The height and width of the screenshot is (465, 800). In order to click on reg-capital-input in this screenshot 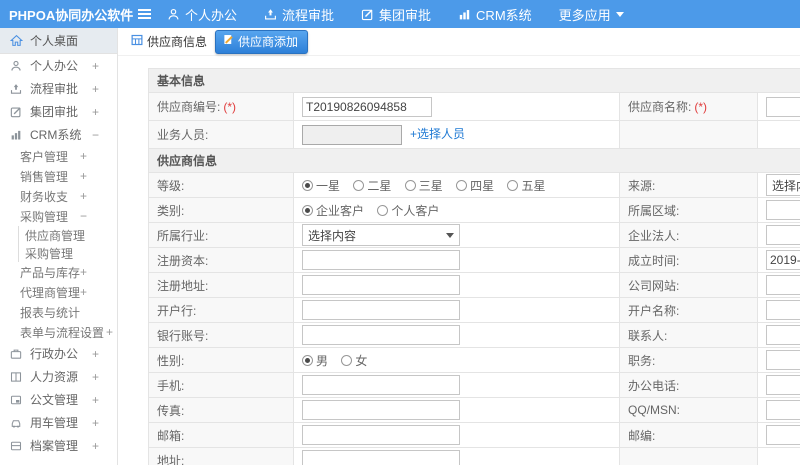, I will do `click(381, 260)`.